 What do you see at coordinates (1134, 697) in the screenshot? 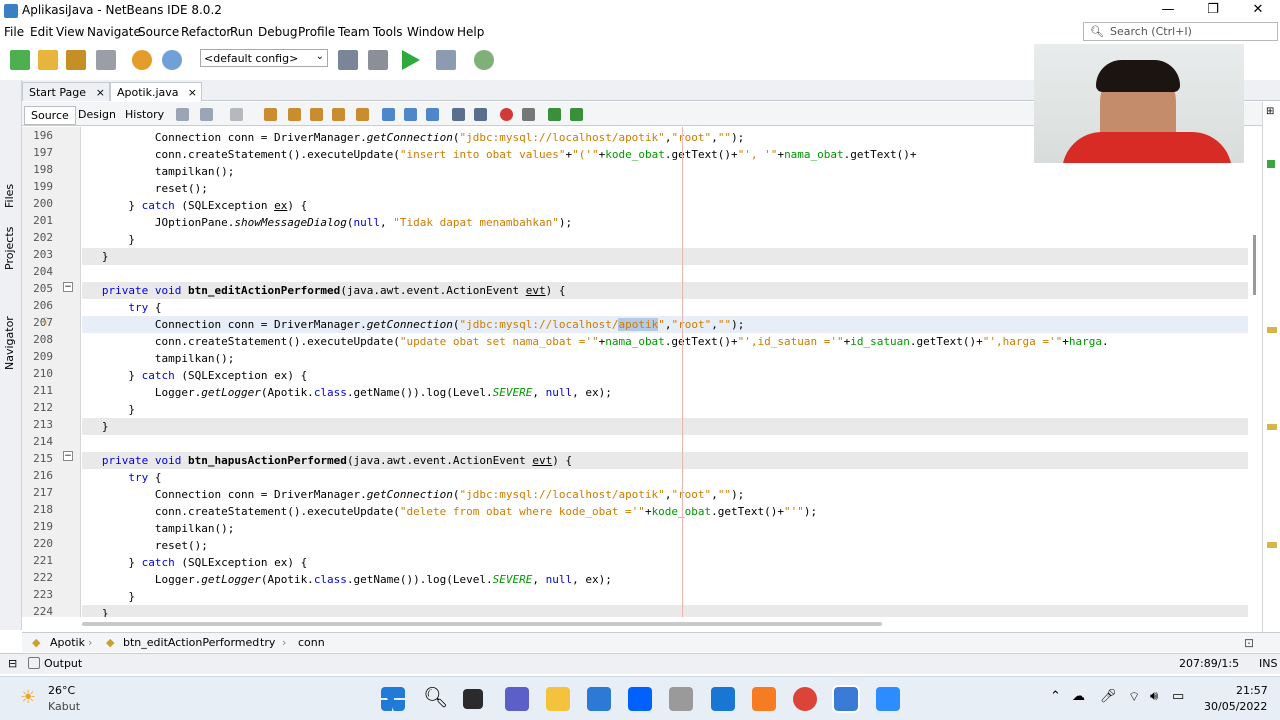
I see `wifi-icon: ⌔` at bounding box center [1134, 697].